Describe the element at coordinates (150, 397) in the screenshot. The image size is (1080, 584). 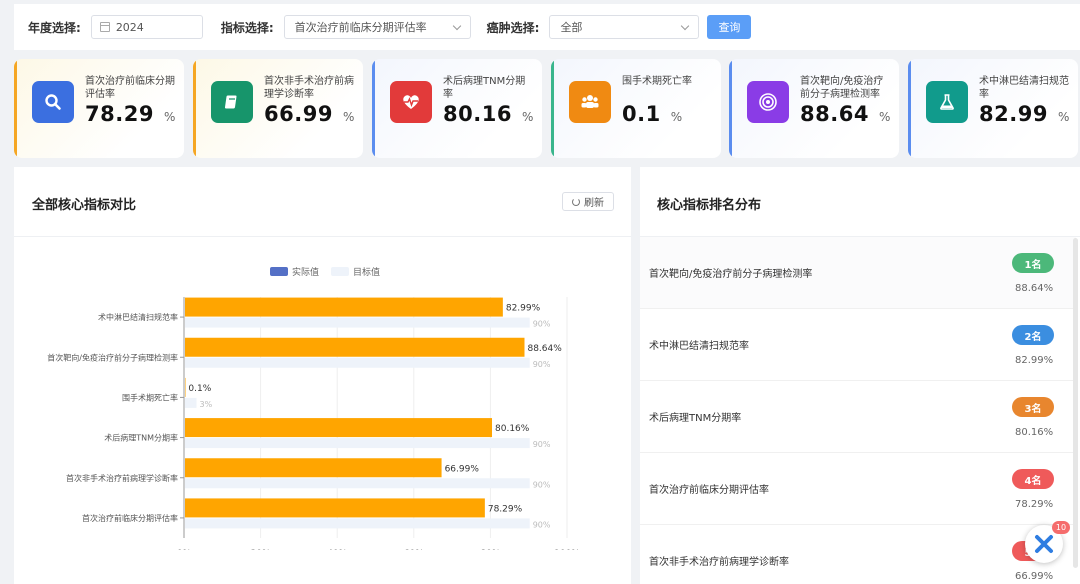
I see `y-tick-label: 围手术期死亡率` at that location.